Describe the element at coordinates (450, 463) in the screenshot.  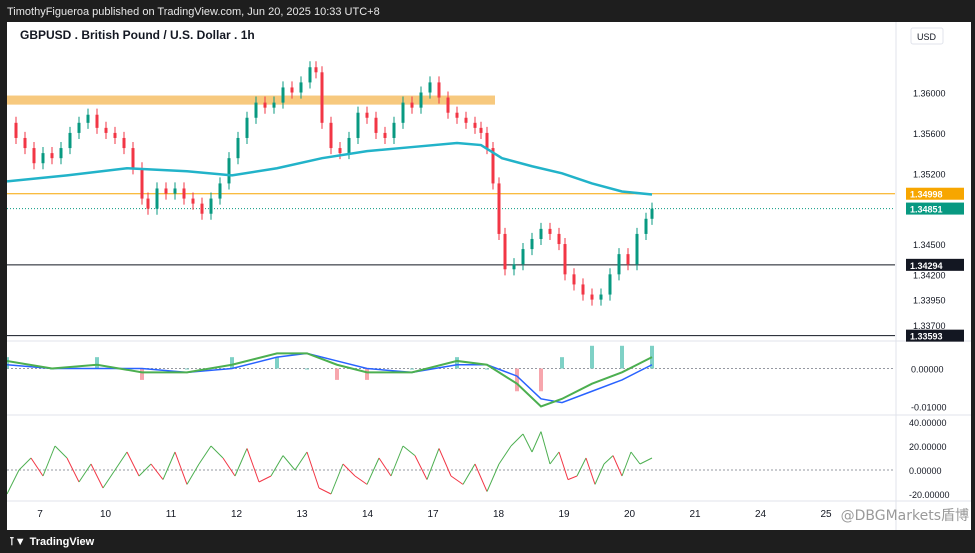
I see `rsi-pane` at that location.